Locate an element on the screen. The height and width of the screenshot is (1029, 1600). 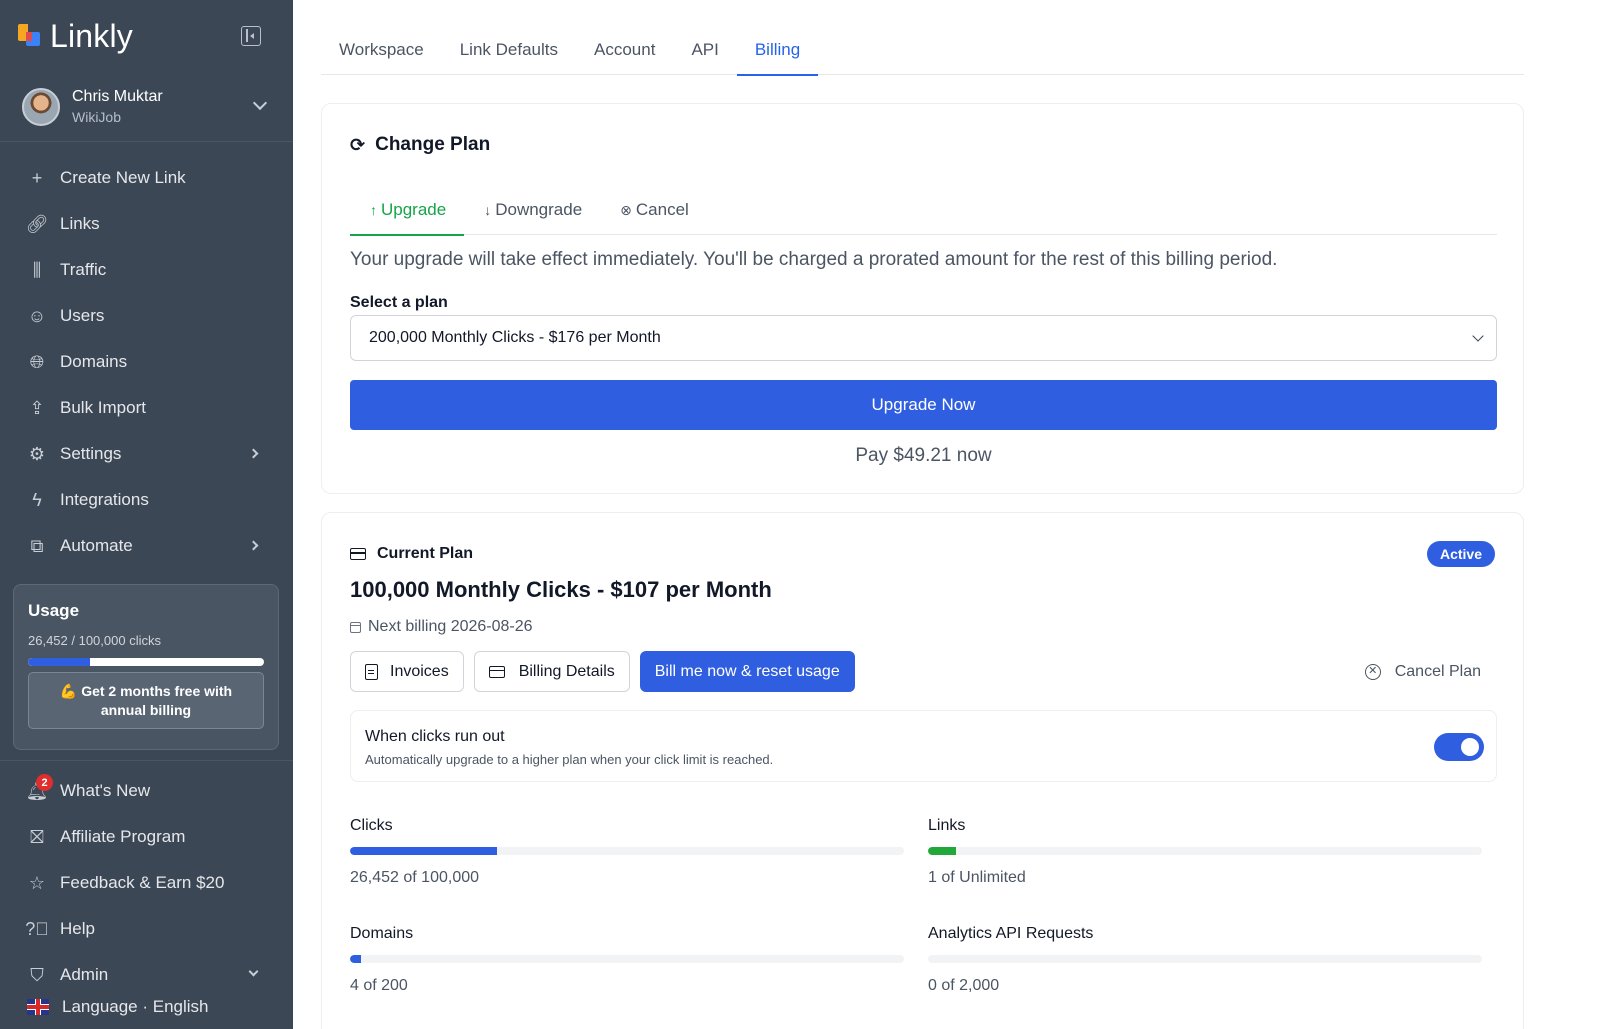
sidebar-item-settings: ⚙ Settings is located at coordinates (146, 454).